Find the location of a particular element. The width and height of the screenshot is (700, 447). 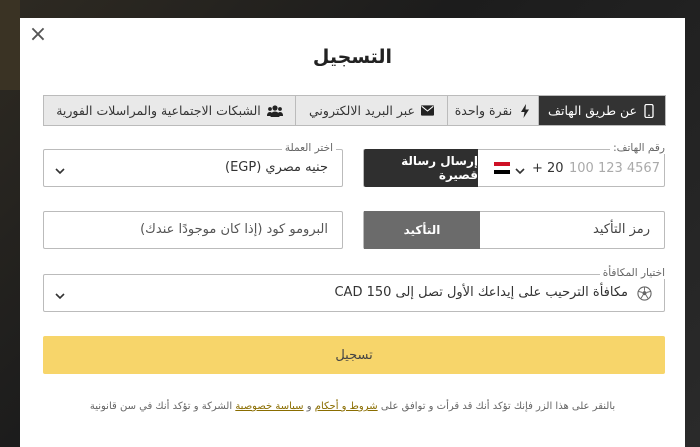

backdrop-banner is located at coordinates (10, 45).